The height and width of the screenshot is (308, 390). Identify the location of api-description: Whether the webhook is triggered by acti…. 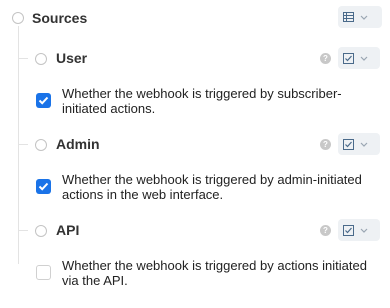
(214, 273).